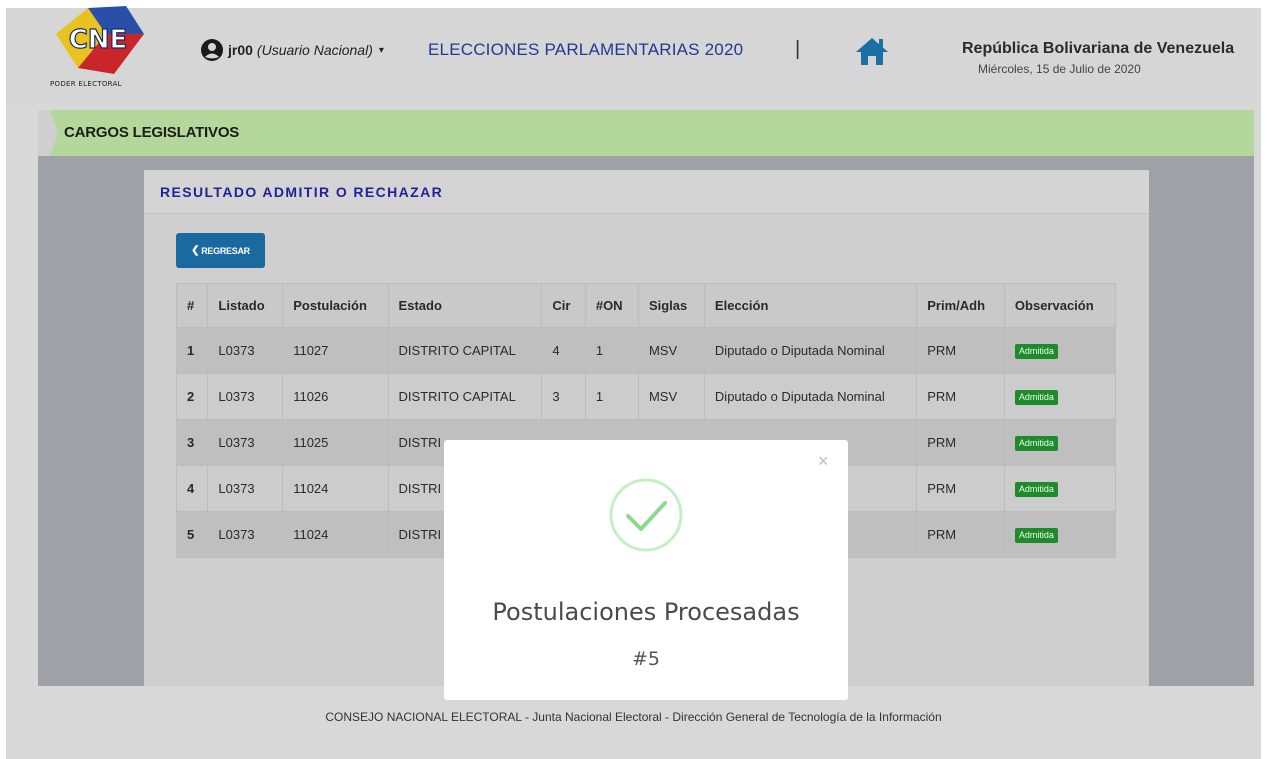  Describe the element at coordinates (465, 305) in the screenshot. I see `col-header-estado: Estado` at that location.